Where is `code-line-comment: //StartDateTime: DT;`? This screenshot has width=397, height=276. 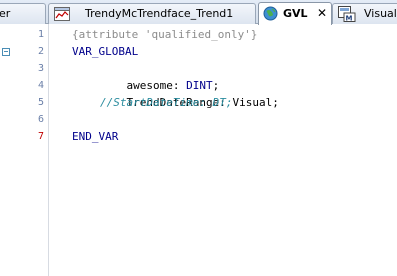
code-line-comment: //StartDateTime: DT; is located at coordinates (166, 102).